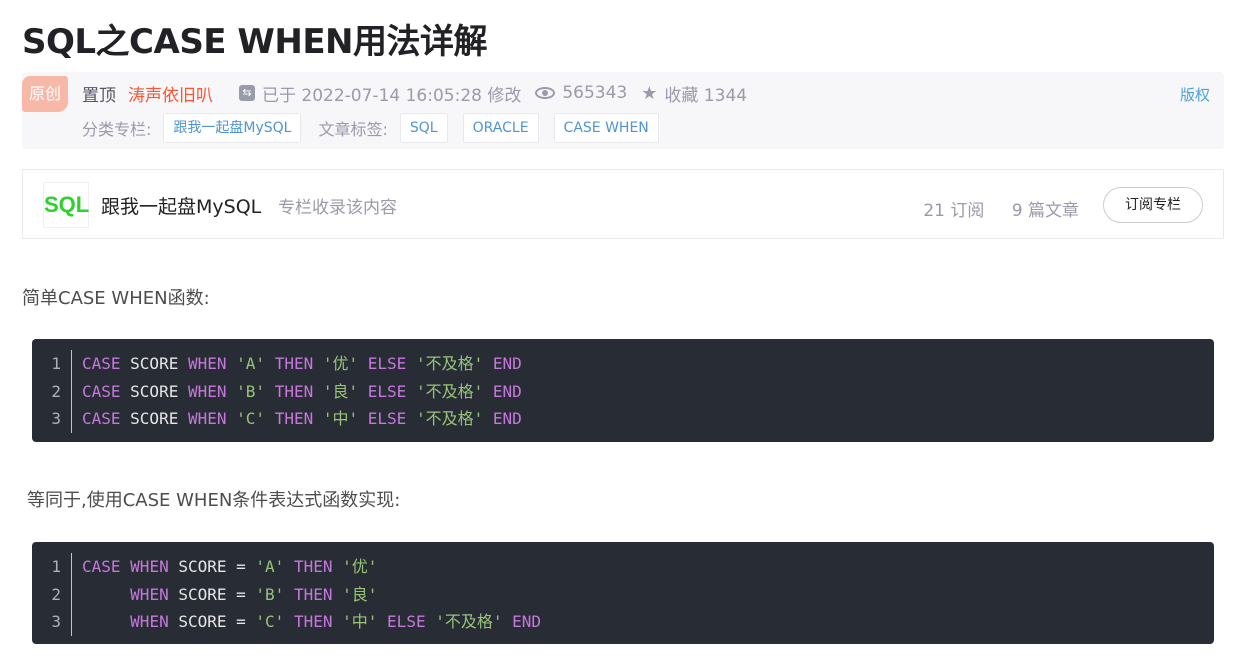 The image size is (1238, 667). I want to click on update-info: ⇆ 已于 2022-07-14 16:05:28 修改, so click(380, 93).